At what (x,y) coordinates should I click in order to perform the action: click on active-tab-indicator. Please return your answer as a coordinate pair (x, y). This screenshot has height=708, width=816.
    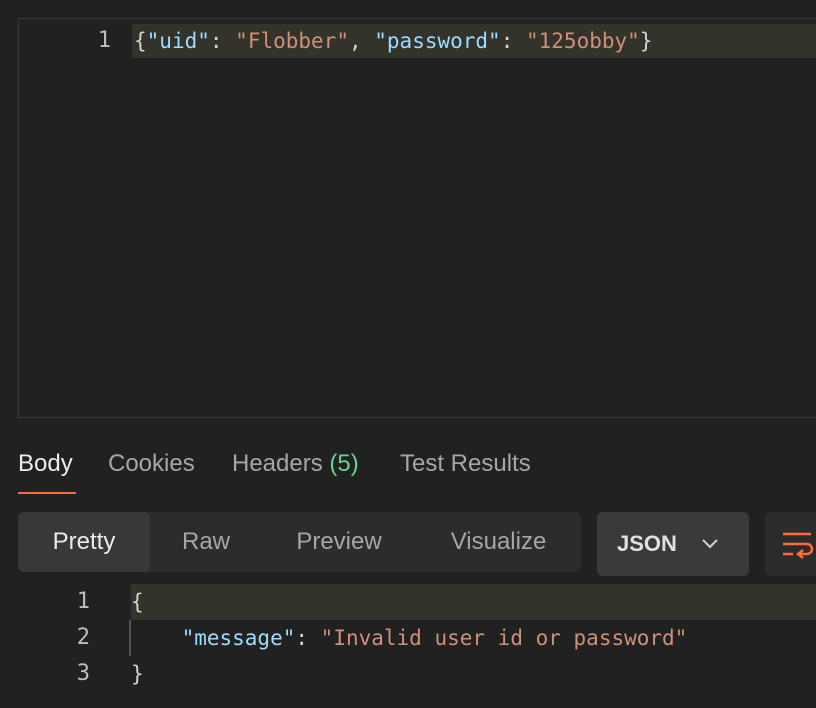
    Looking at the image, I should click on (47, 493).